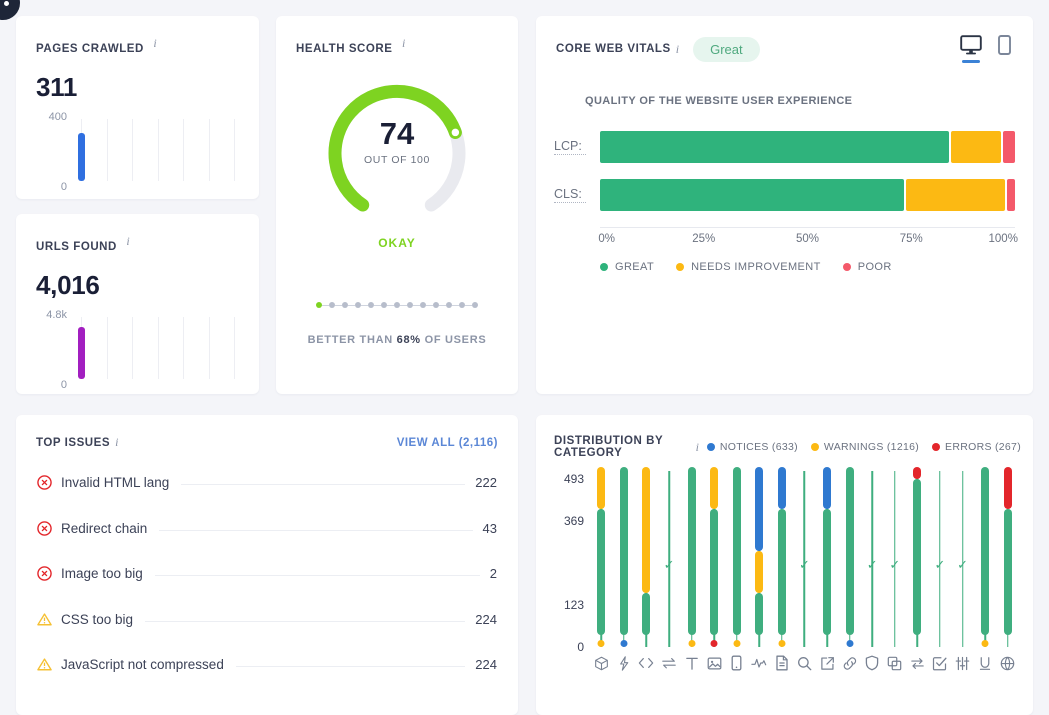  Describe the element at coordinates (475, 305) in the screenshot. I see `progress-step-dot` at that location.